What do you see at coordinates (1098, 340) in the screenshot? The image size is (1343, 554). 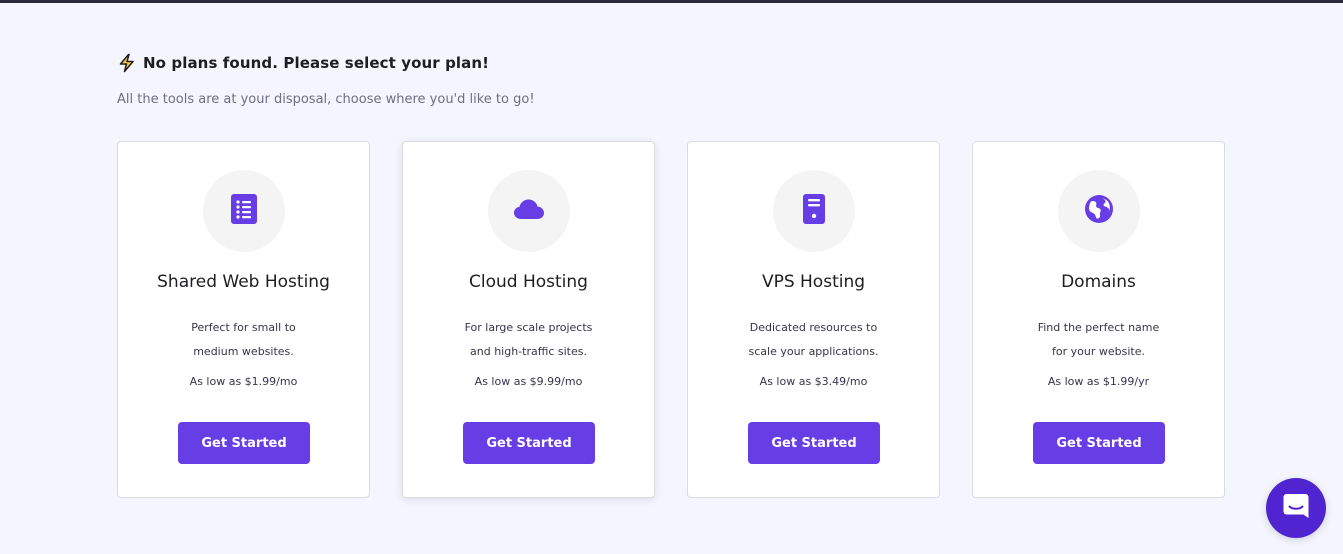 I see `plan-description: Find the perfect name for your website.` at bounding box center [1098, 340].